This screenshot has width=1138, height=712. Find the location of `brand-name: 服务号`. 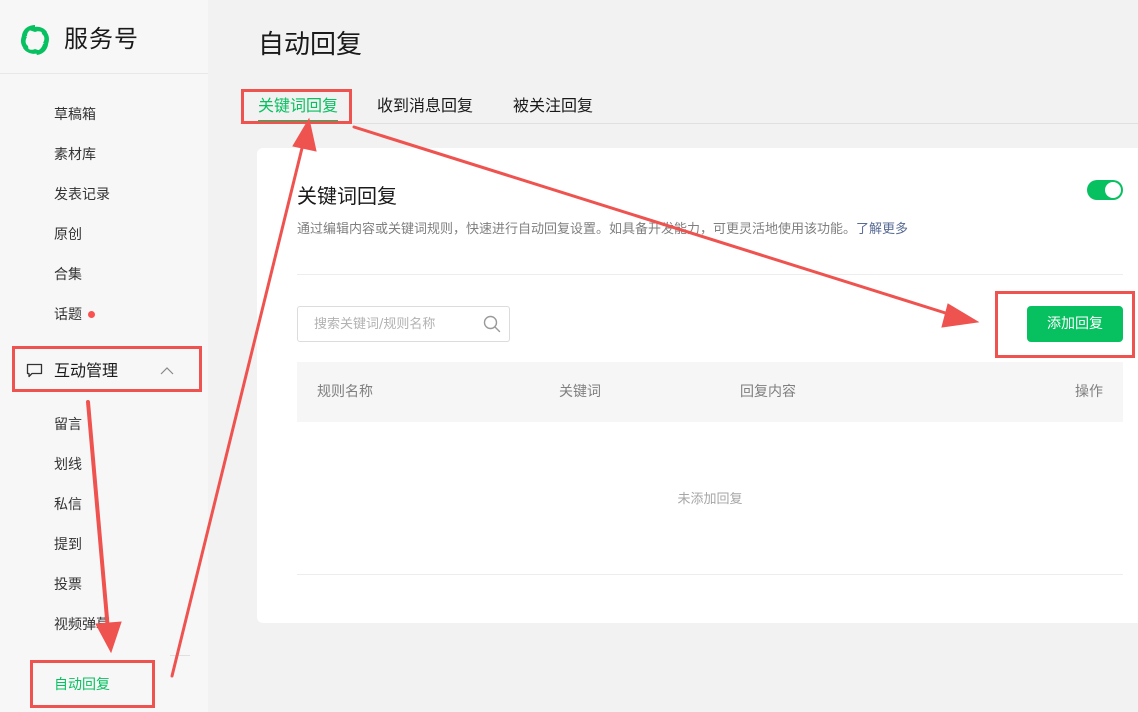

brand-name: 服务号 is located at coordinates (101, 39).